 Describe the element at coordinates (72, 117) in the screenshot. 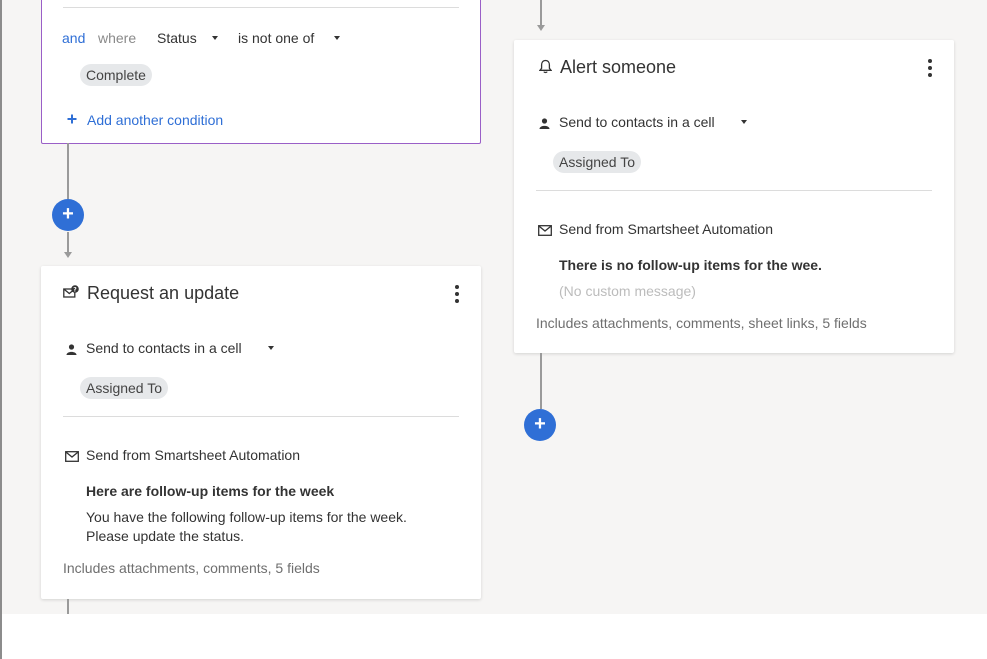

I see `plus-icon` at that location.